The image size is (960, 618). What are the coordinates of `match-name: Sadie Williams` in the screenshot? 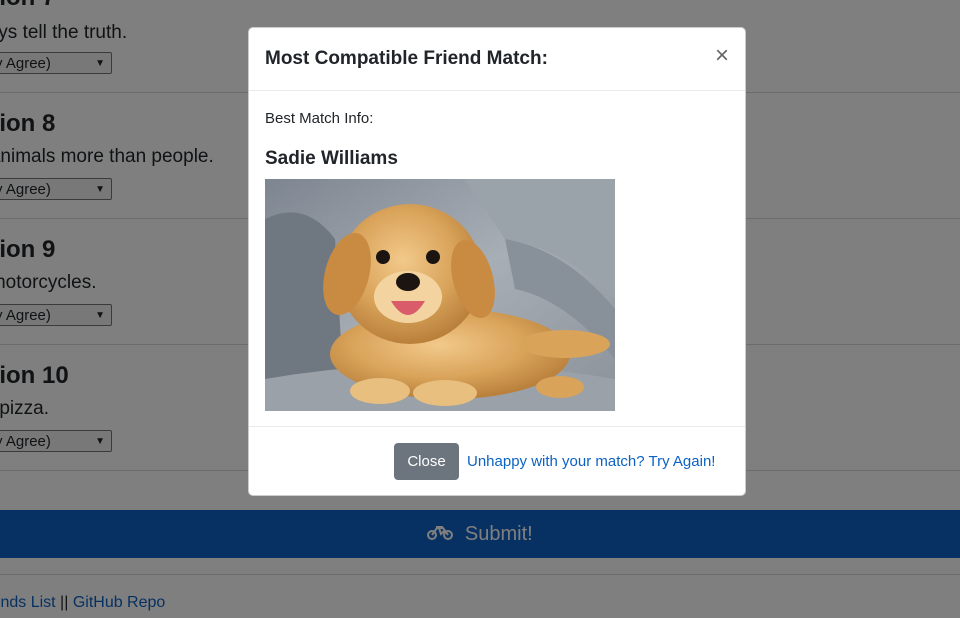 It's located at (331, 158).